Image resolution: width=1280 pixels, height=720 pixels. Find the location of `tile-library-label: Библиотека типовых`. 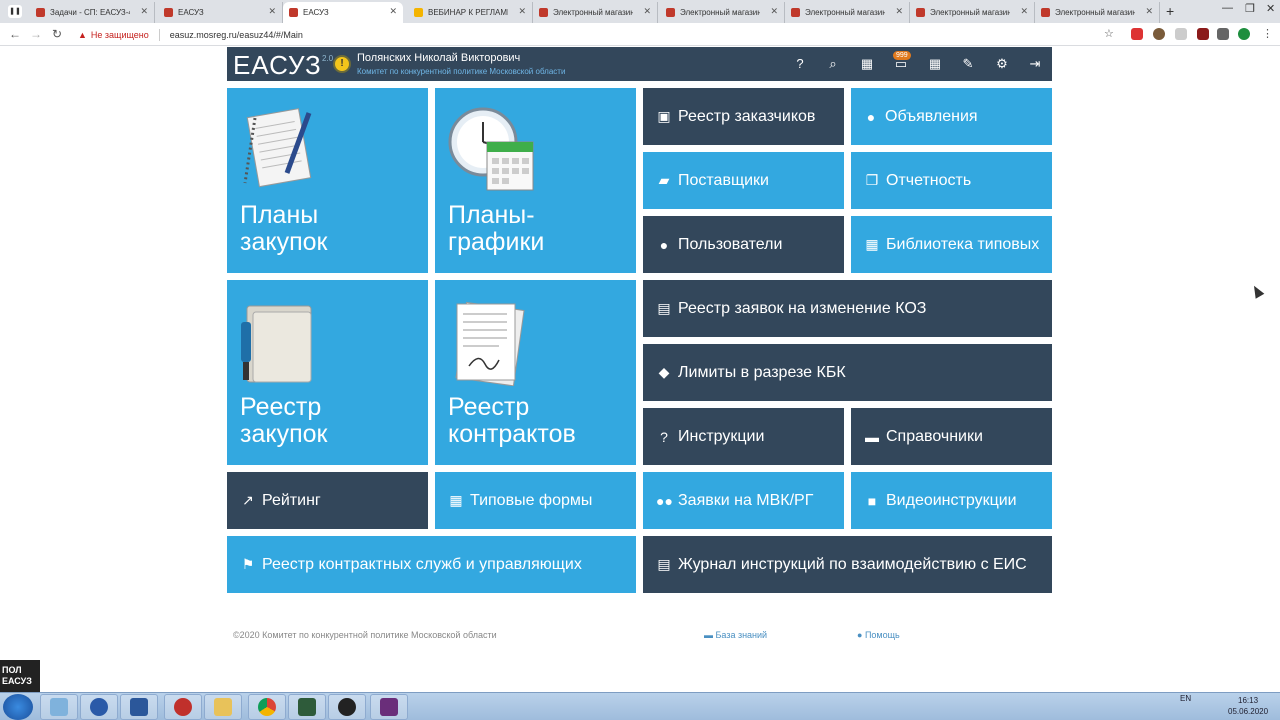

tile-library-label: Библиотека типовых is located at coordinates (963, 244).